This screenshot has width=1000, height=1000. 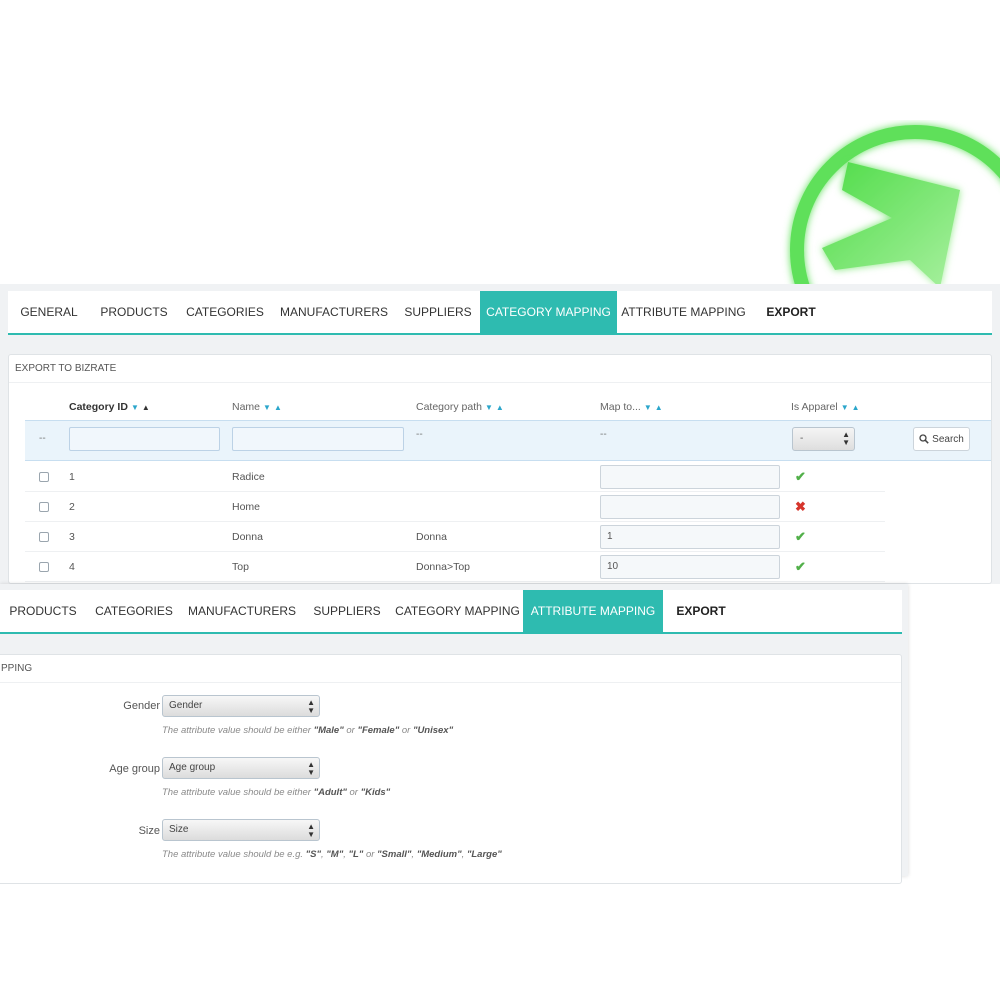 I want to click on col-category-id: Category ID ▼ ▲, so click(x=109, y=407).